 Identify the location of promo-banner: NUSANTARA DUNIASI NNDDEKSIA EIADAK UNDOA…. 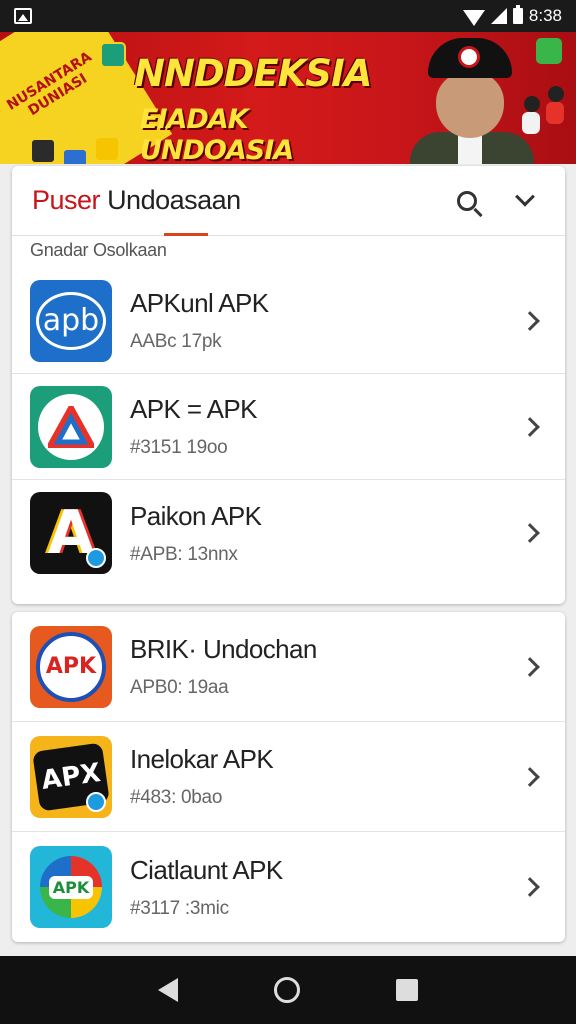
(288, 98).